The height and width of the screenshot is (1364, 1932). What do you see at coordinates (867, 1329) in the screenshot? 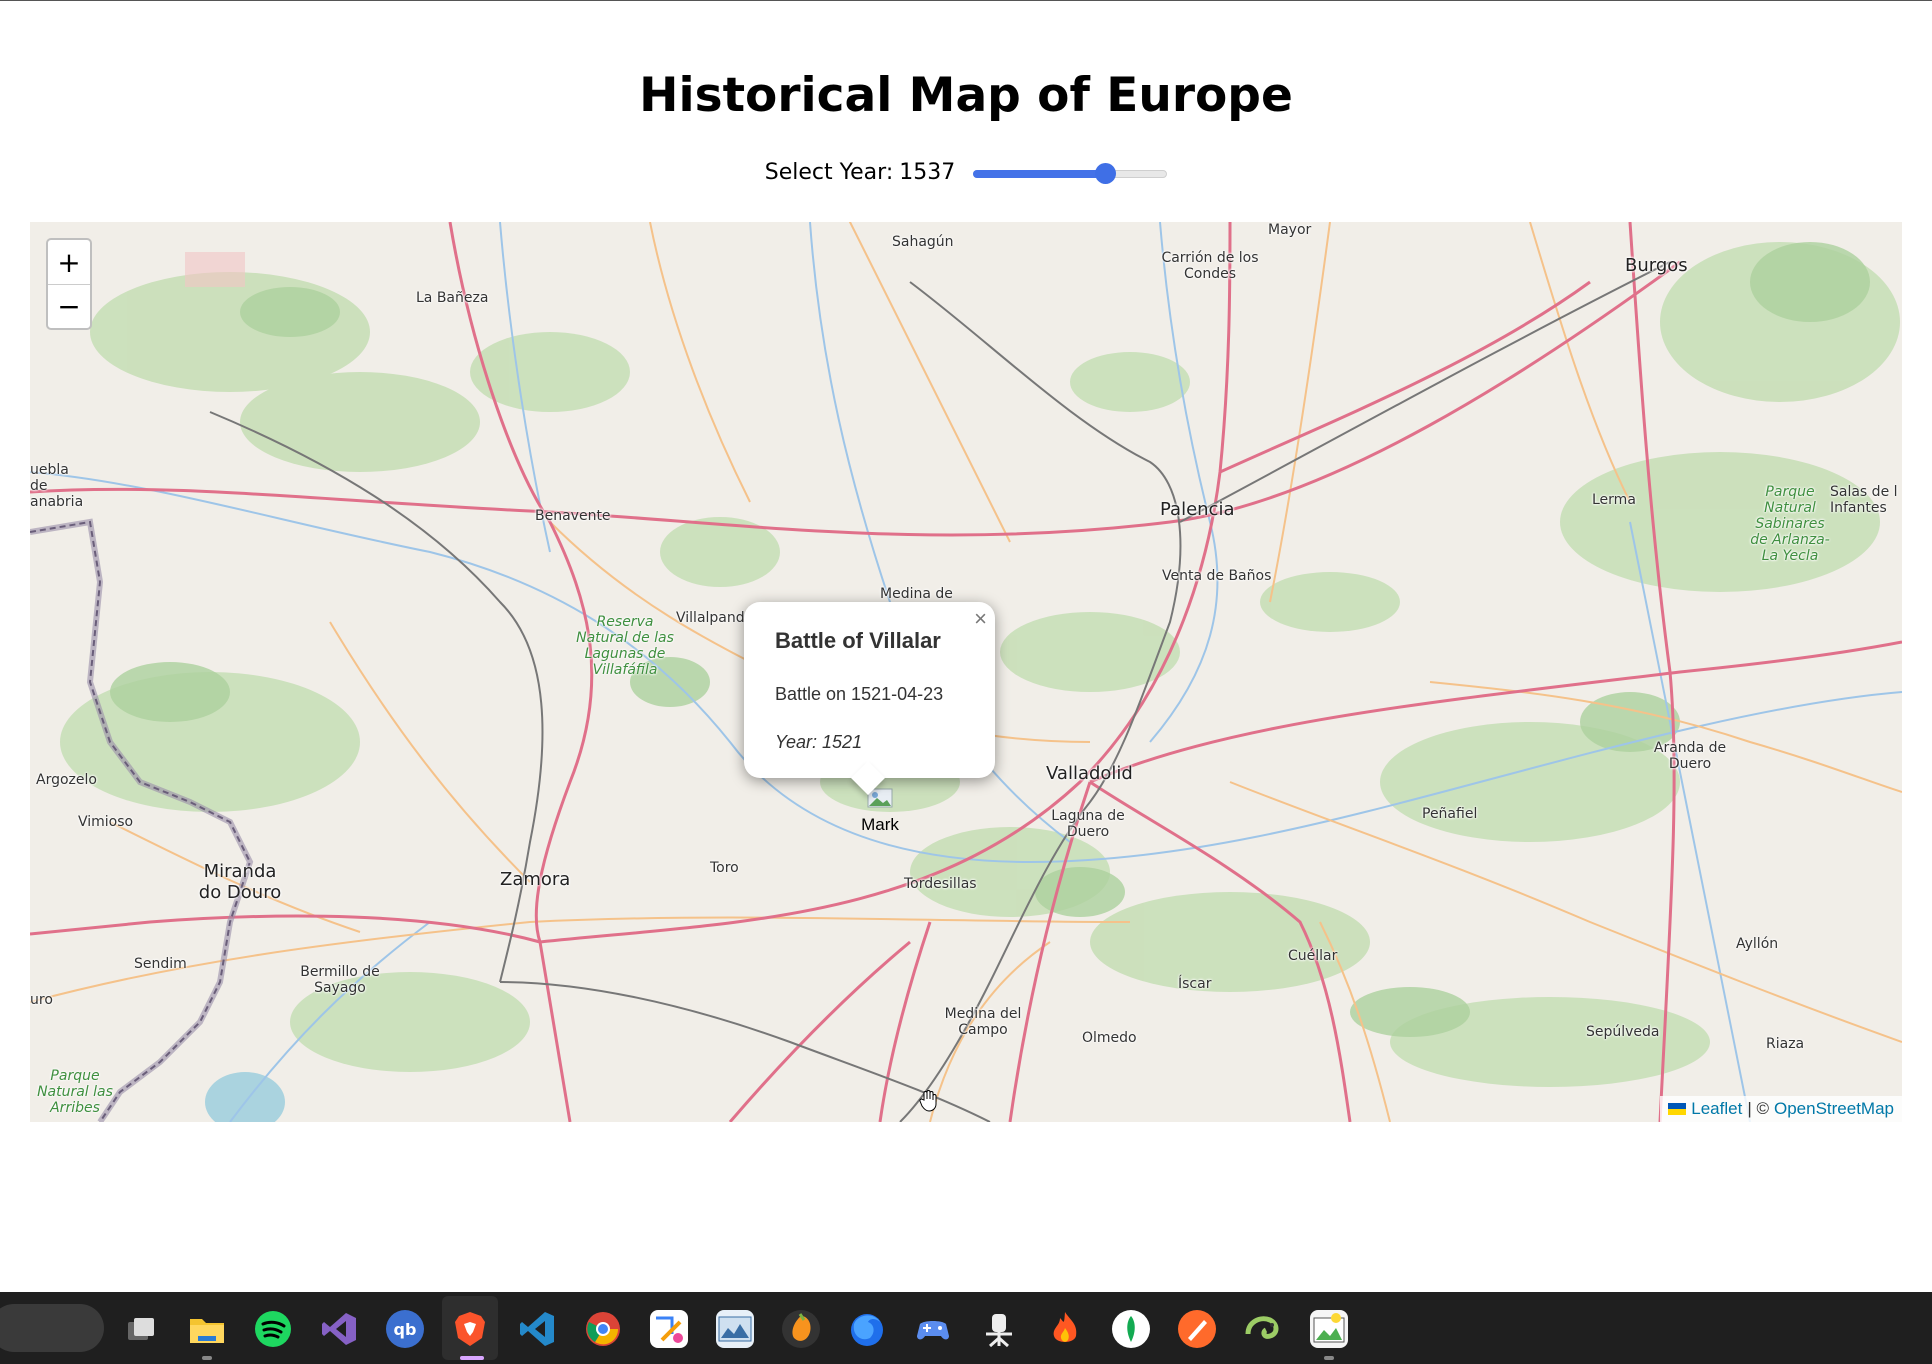
I see `firefox-icon` at bounding box center [867, 1329].